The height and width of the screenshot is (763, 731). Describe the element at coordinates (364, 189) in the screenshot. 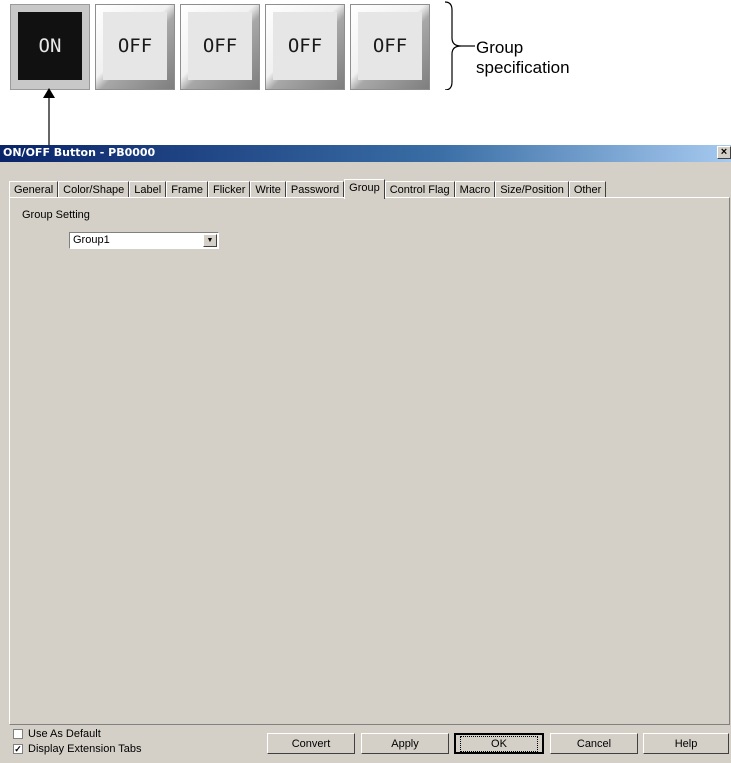

I see `tab-group: Group` at that location.